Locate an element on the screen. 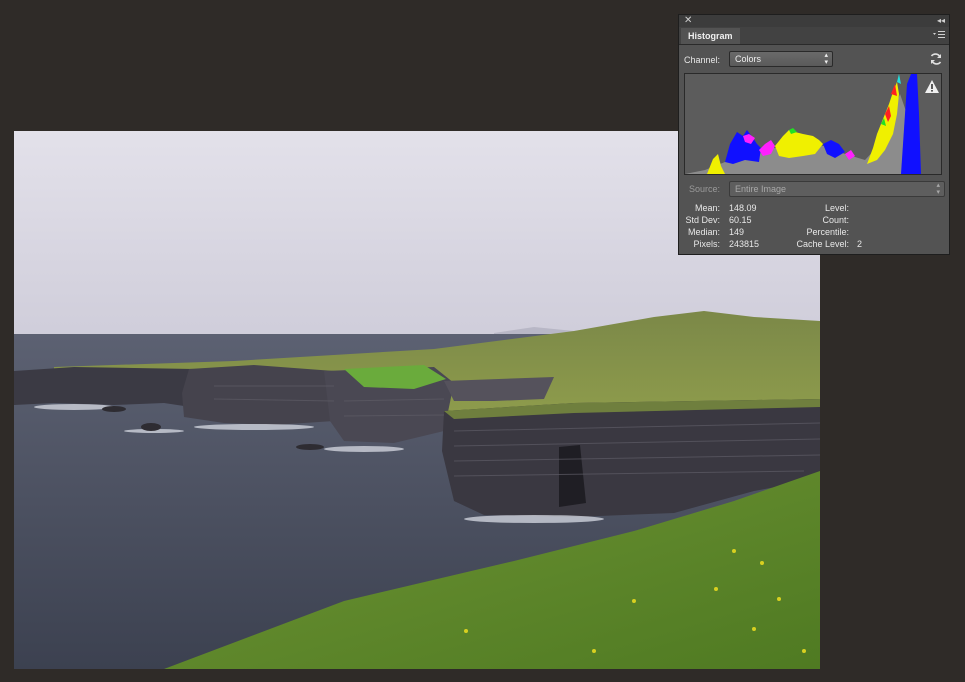 Image resolution: width=965 pixels, height=682 pixels. count-label: Count: is located at coordinates (835, 220).